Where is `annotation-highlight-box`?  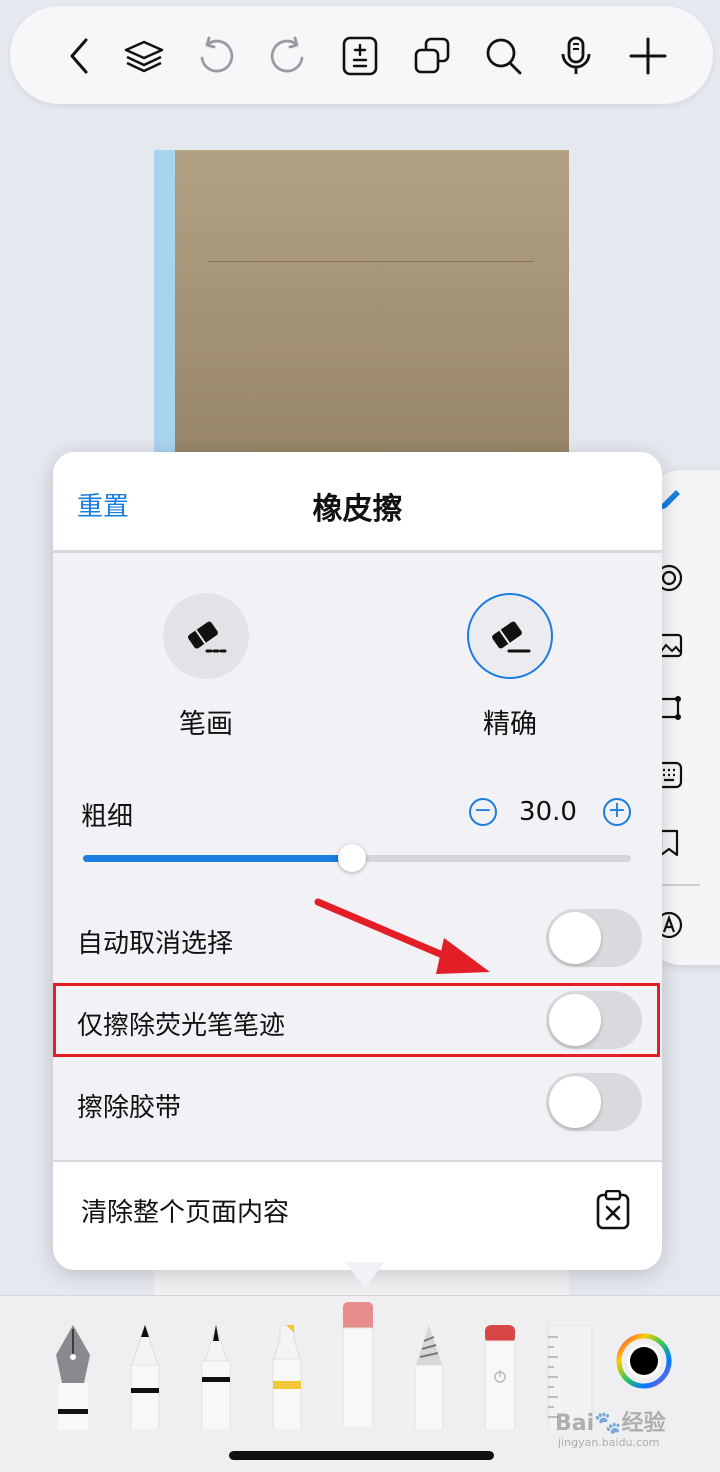
annotation-highlight-box is located at coordinates (356, 1020).